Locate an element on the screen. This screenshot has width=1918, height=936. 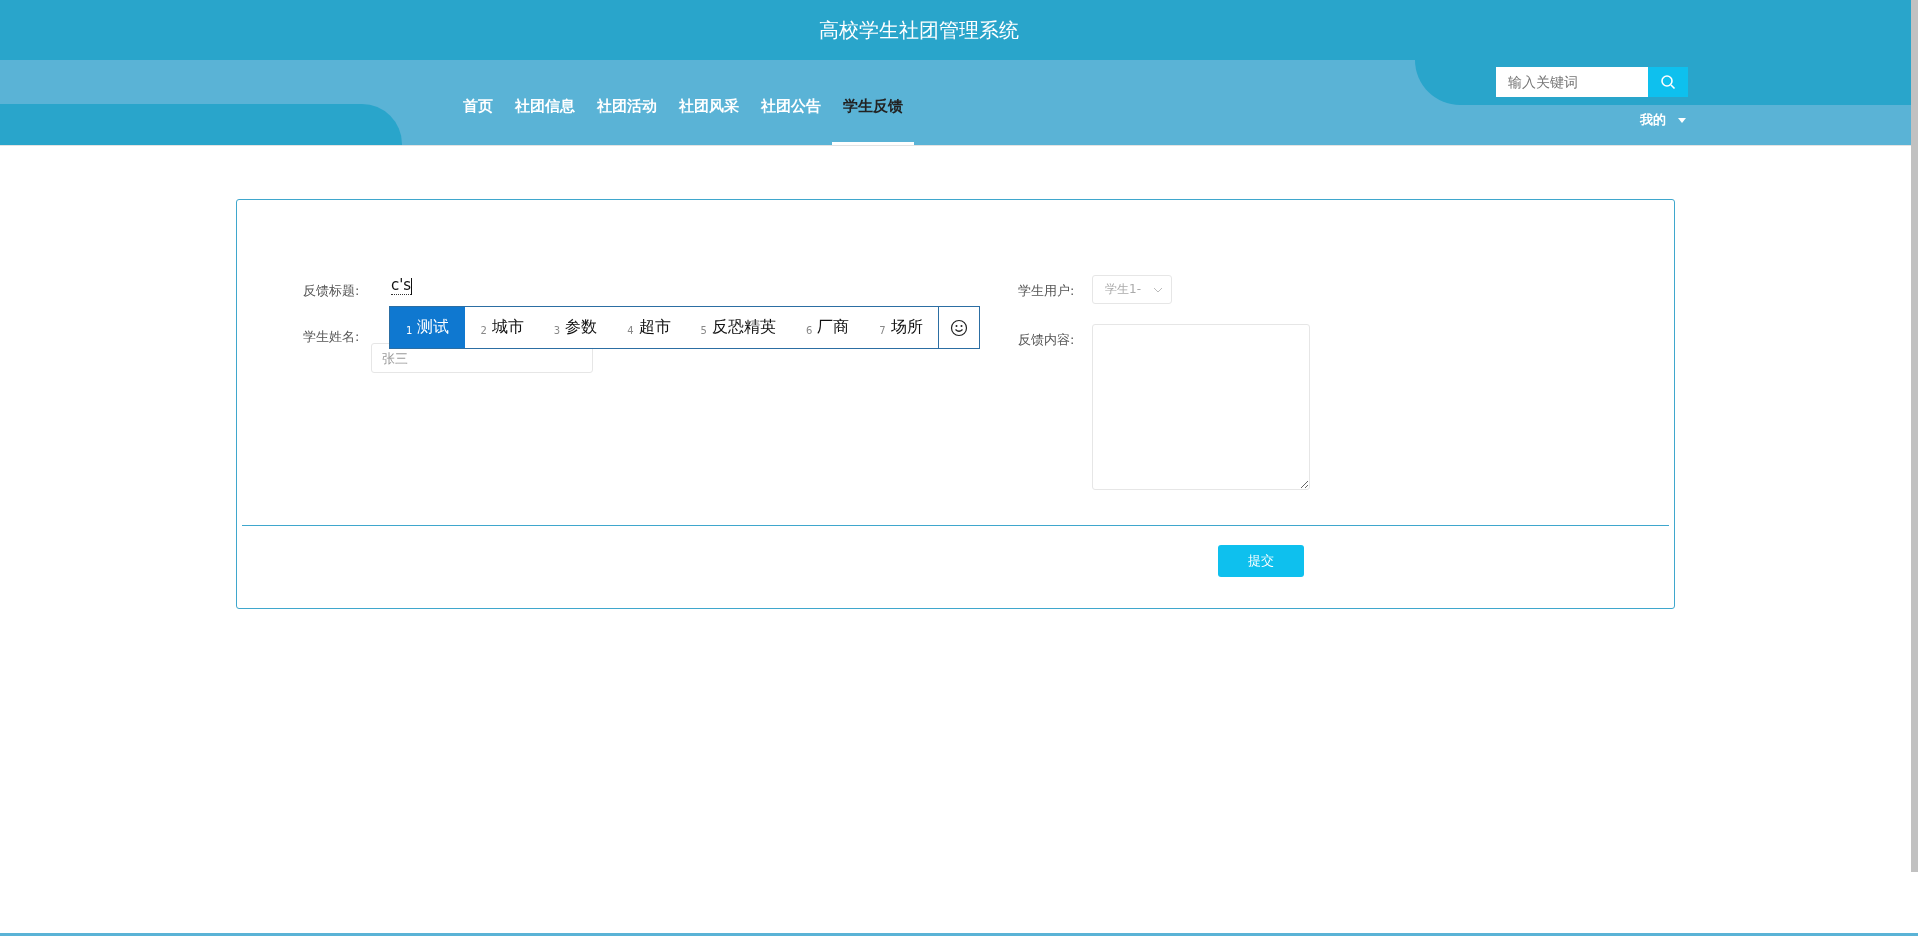
ime-candidate: 7 场所 is located at coordinates (901, 327).